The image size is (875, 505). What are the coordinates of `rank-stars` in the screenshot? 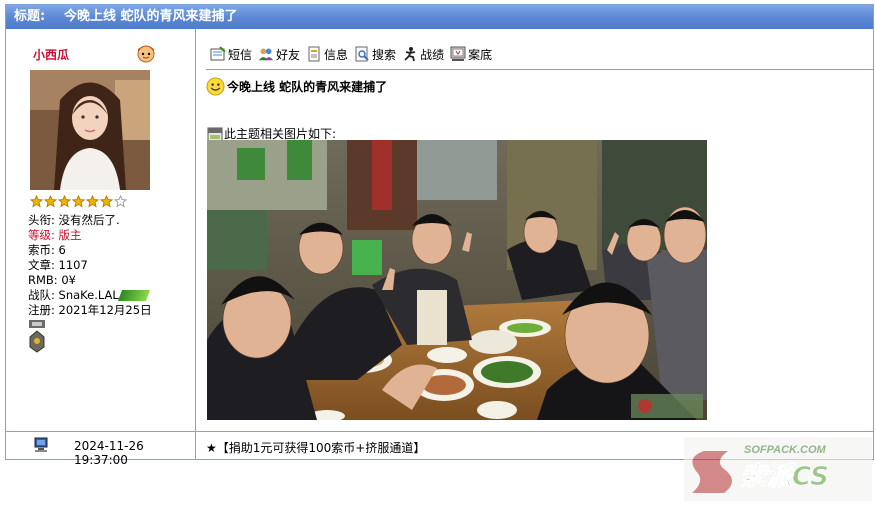 It's located at (78, 202).